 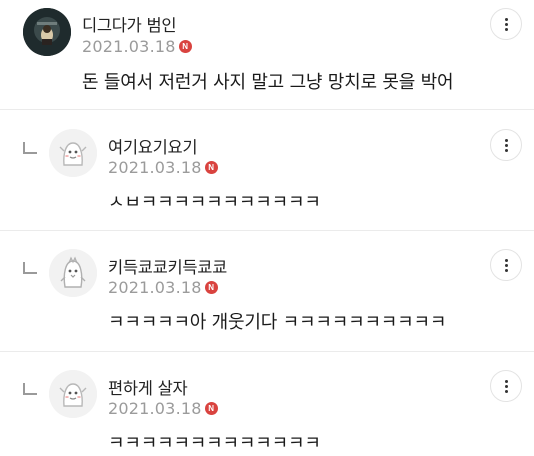 What do you see at coordinates (148, 387) in the screenshot?
I see `comment-author: 편하게 살자` at bounding box center [148, 387].